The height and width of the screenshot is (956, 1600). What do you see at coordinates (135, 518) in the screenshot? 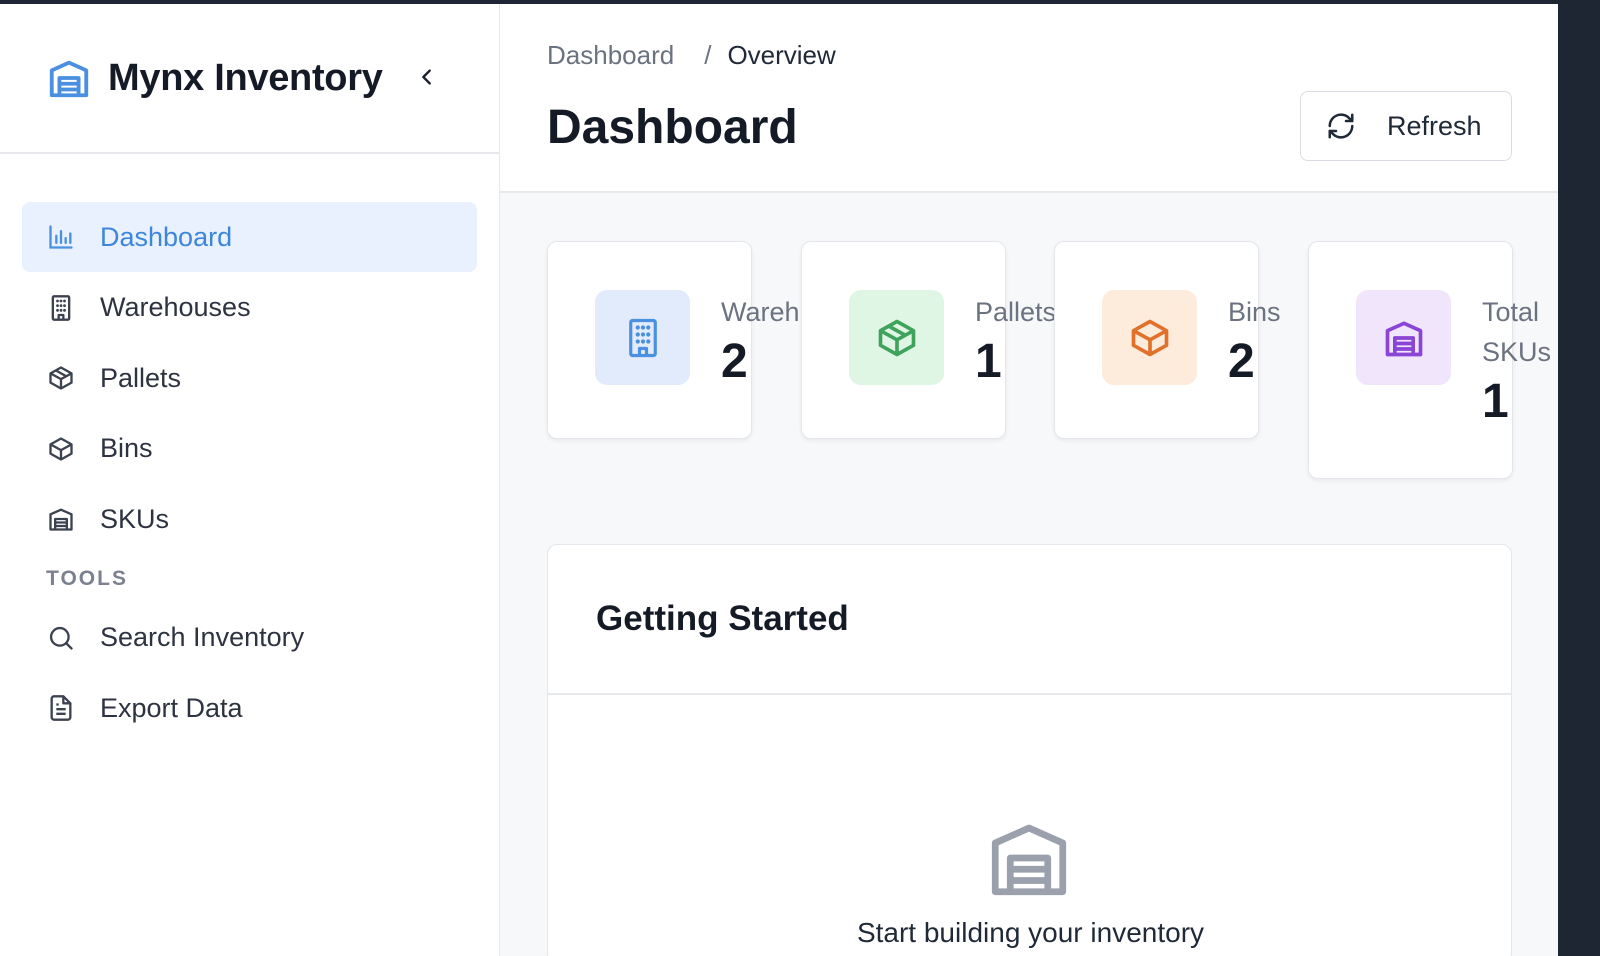
I see `sidebar-item-label: SKUs` at bounding box center [135, 518].